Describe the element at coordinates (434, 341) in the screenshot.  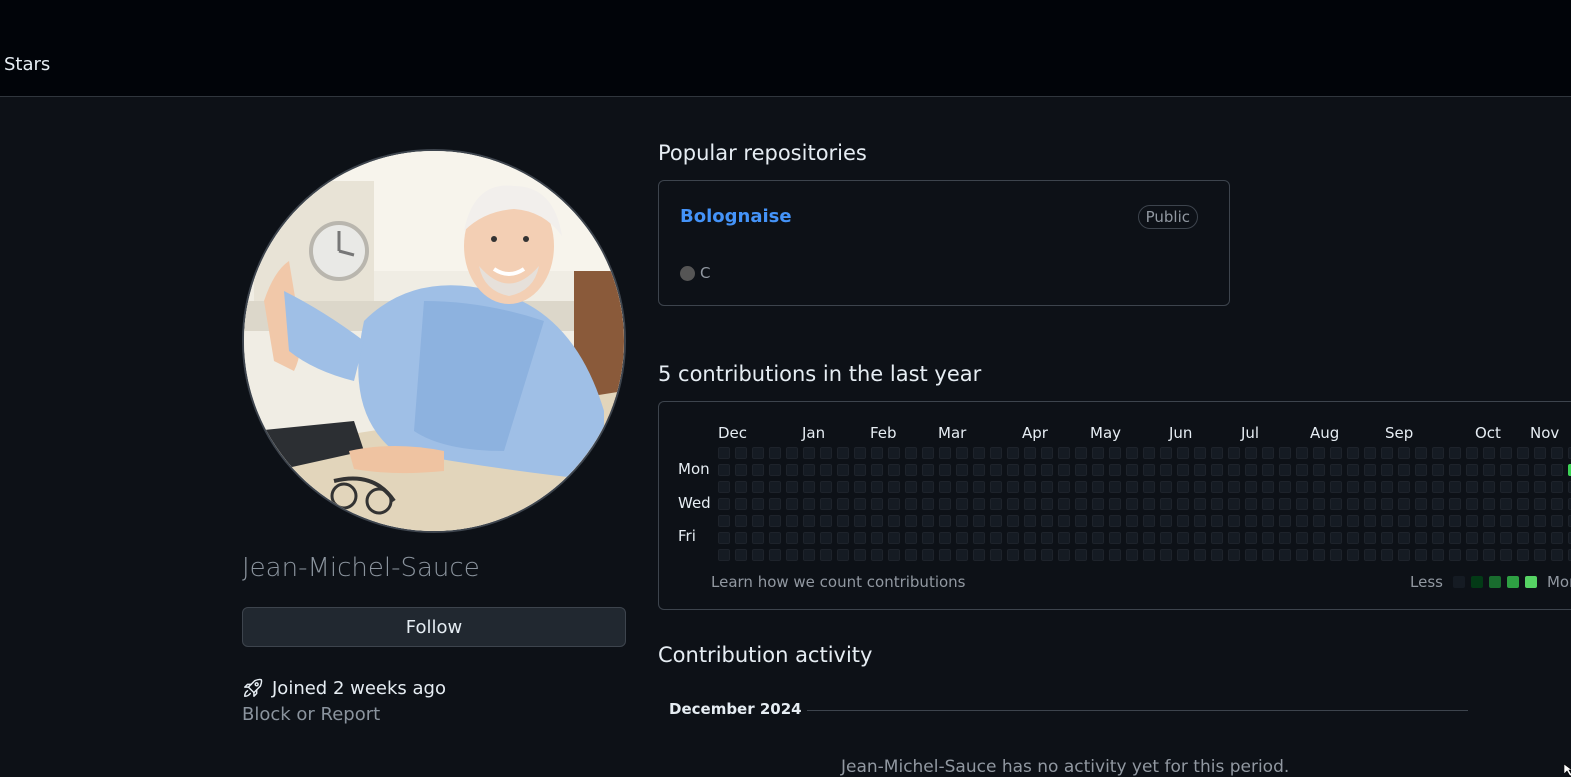
I see `avatar` at that location.